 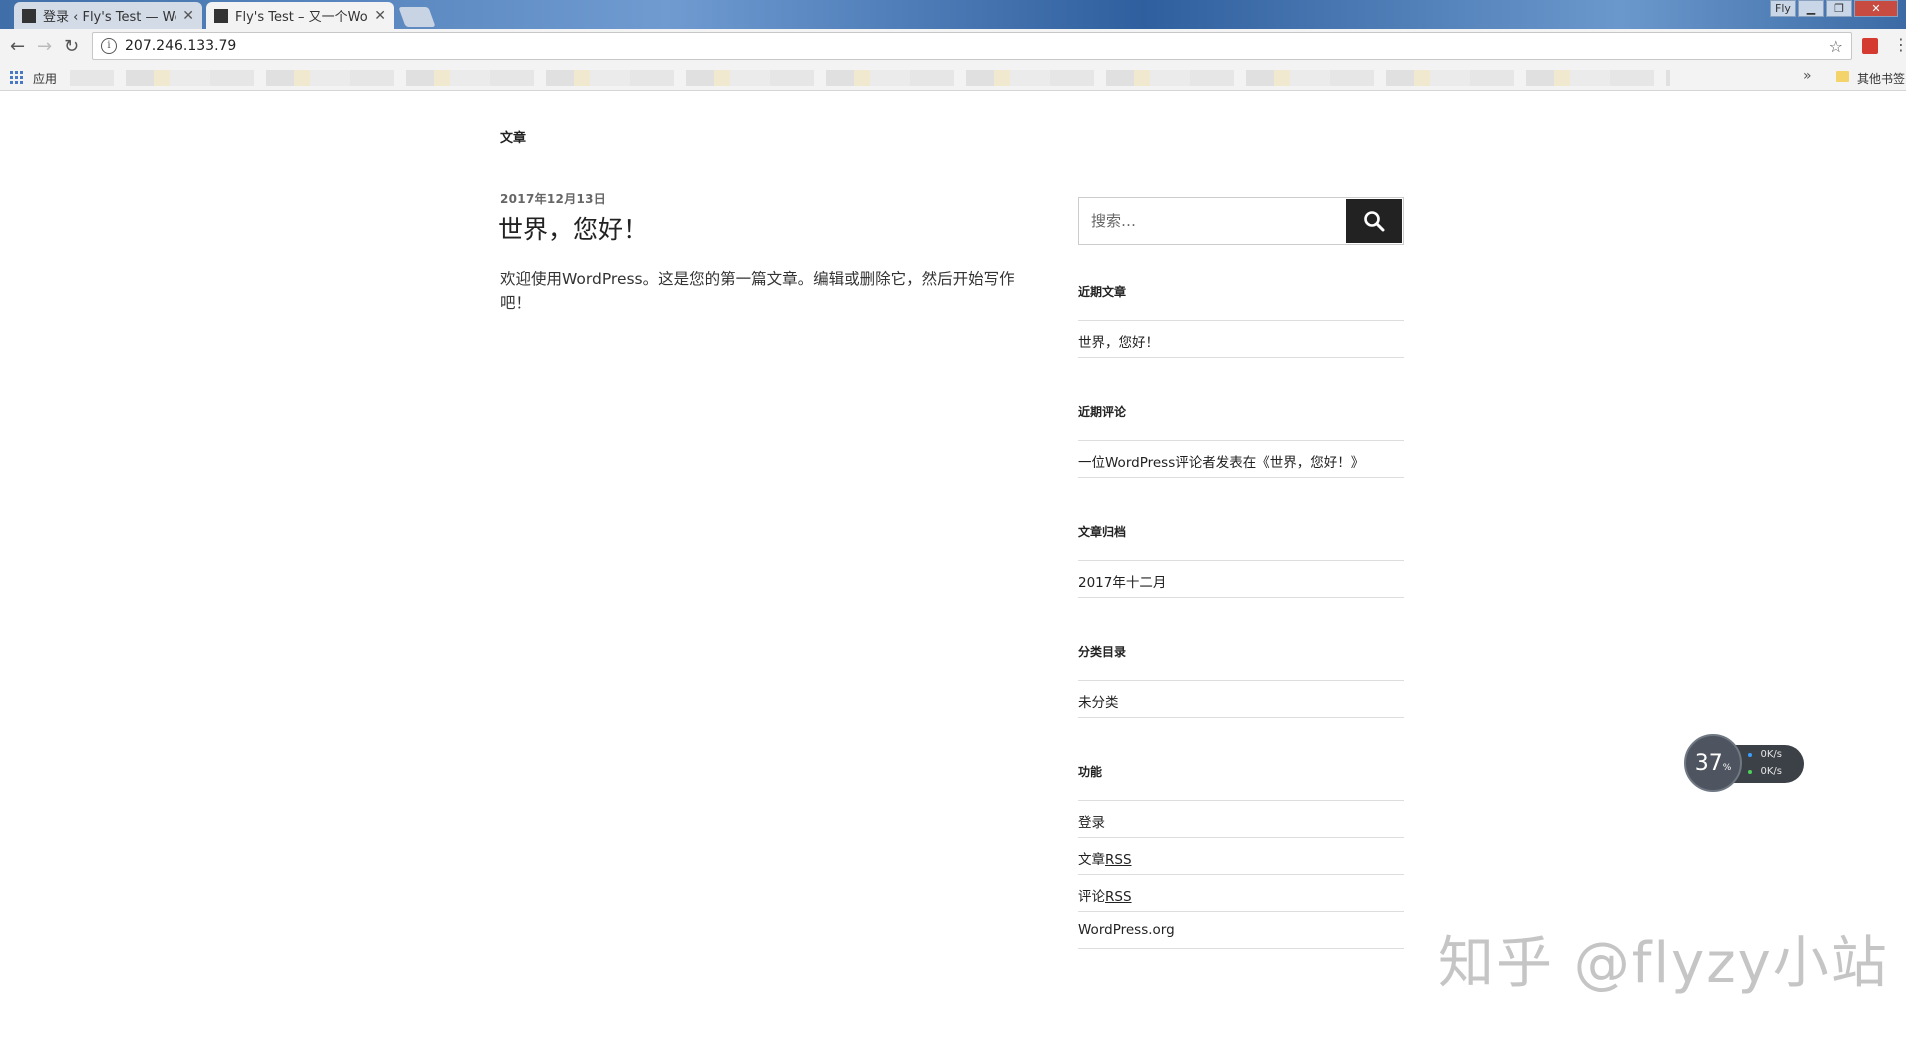 What do you see at coordinates (1842, 76) in the screenshot?
I see `folder-icon` at bounding box center [1842, 76].